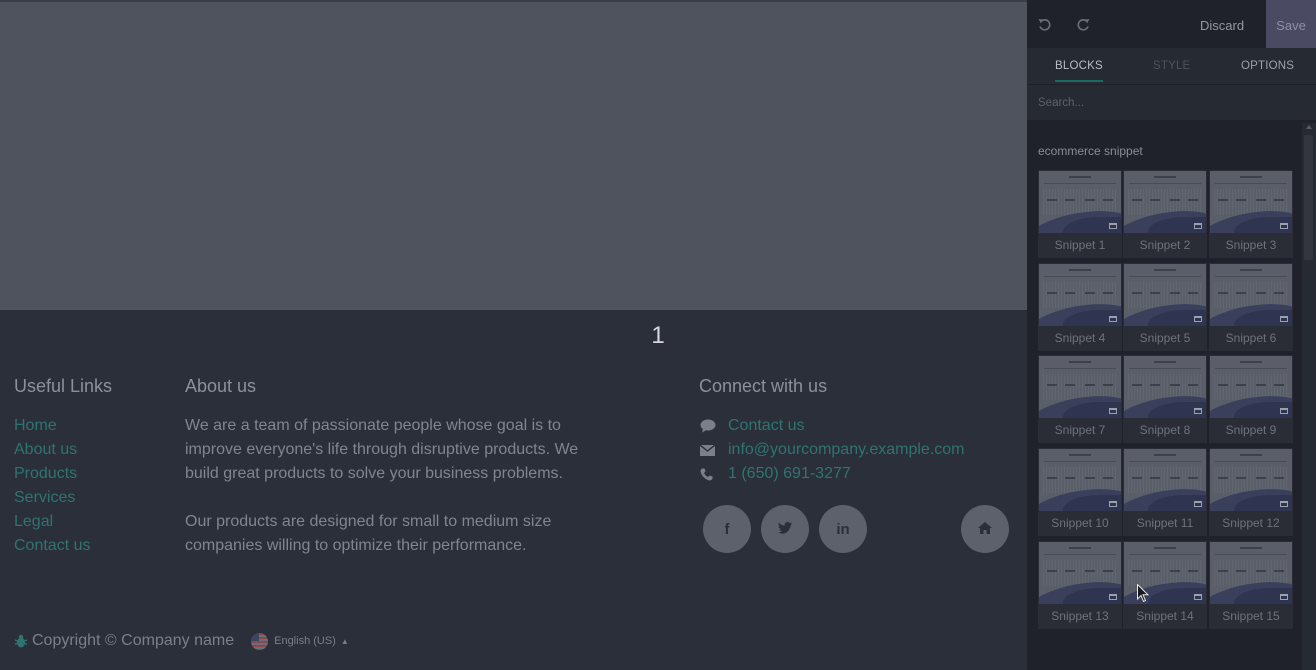 This screenshot has height=670, width=1316. Describe the element at coordinates (763, 386) in the screenshot. I see `connect-title: Connect with us` at that location.